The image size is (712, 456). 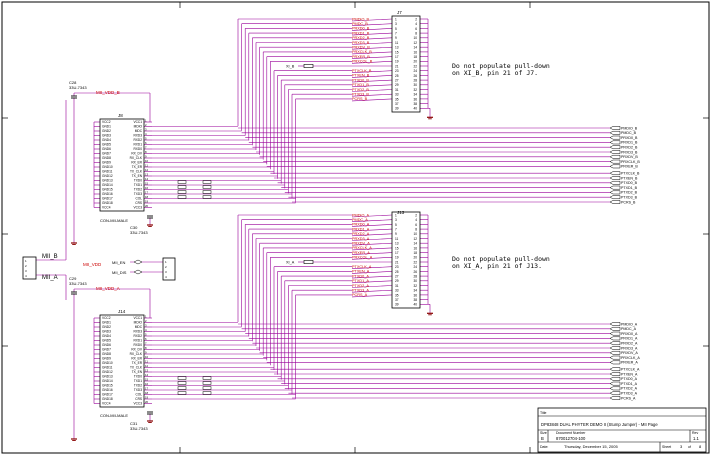 I want to click on mii-pin-label-left: GND7, so click(x=106, y=154).